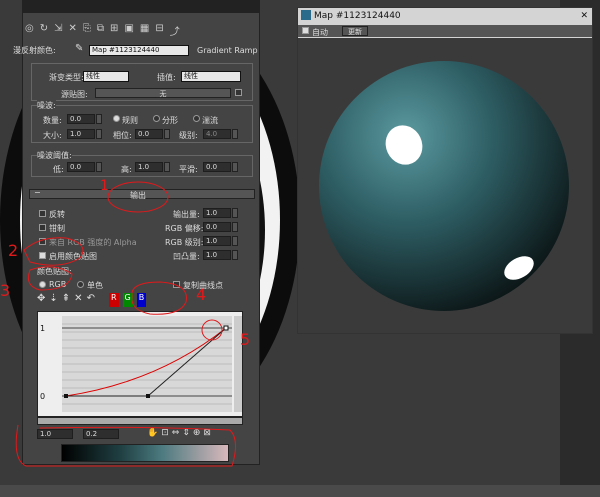 This screenshot has width=600, height=497. I want to click on annotation-2: 2, so click(13, 250).